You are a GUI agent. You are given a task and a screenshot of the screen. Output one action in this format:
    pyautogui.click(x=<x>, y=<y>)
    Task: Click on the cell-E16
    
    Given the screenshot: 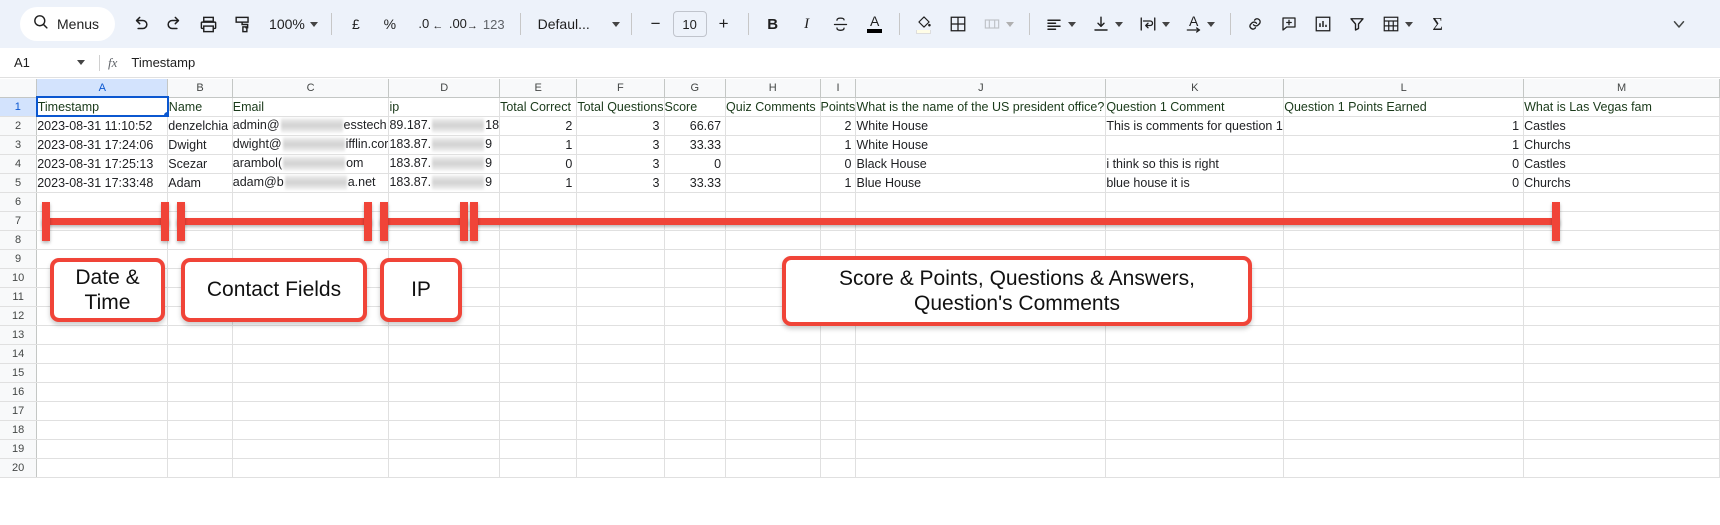 What is the action you would take?
    pyautogui.click(x=538, y=392)
    